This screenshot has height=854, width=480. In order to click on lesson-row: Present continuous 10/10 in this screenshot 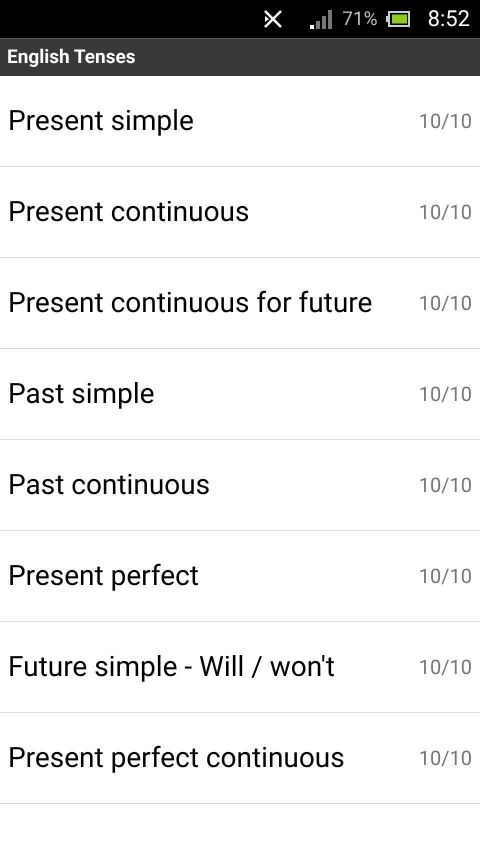, I will do `click(240, 212)`.